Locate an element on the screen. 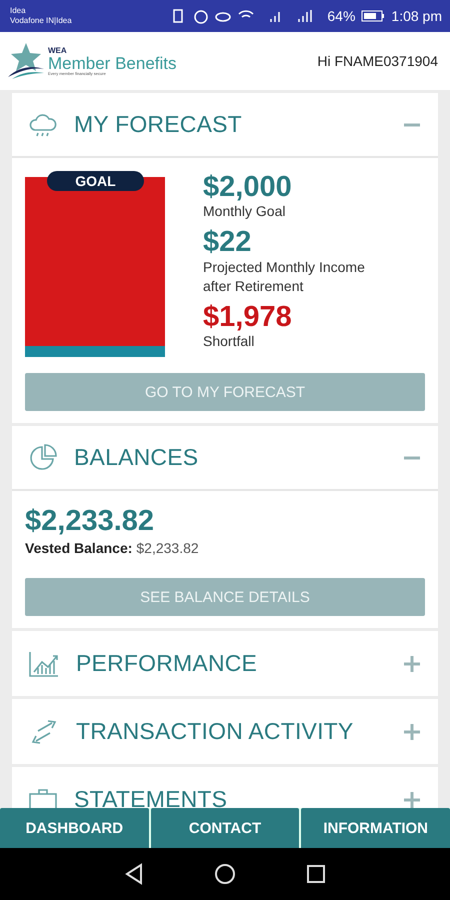 Image resolution: width=450 pixels, height=900 pixels. section-card: TRANSACTION ACTIVITY is located at coordinates (225, 731).